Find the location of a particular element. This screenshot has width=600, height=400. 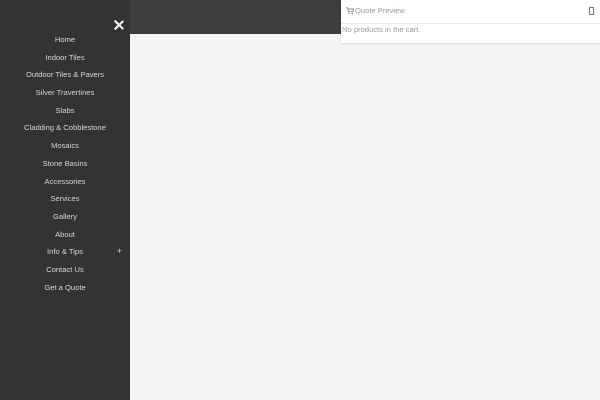

cart-empty-message: No products in the cart. is located at coordinates (381, 29).